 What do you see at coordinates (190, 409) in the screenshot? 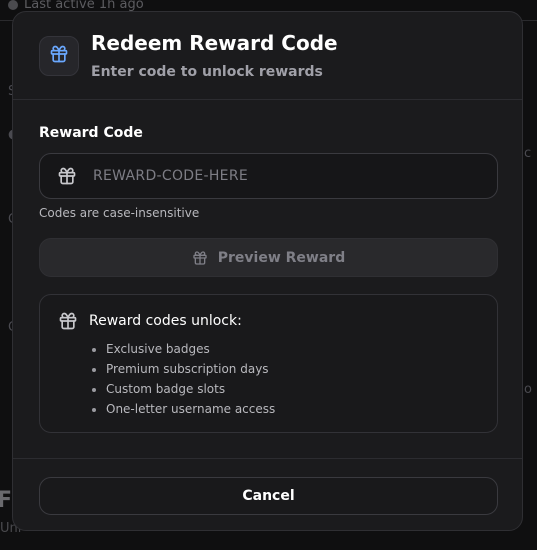
I see `list-item: One-letter username access` at bounding box center [190, 409].